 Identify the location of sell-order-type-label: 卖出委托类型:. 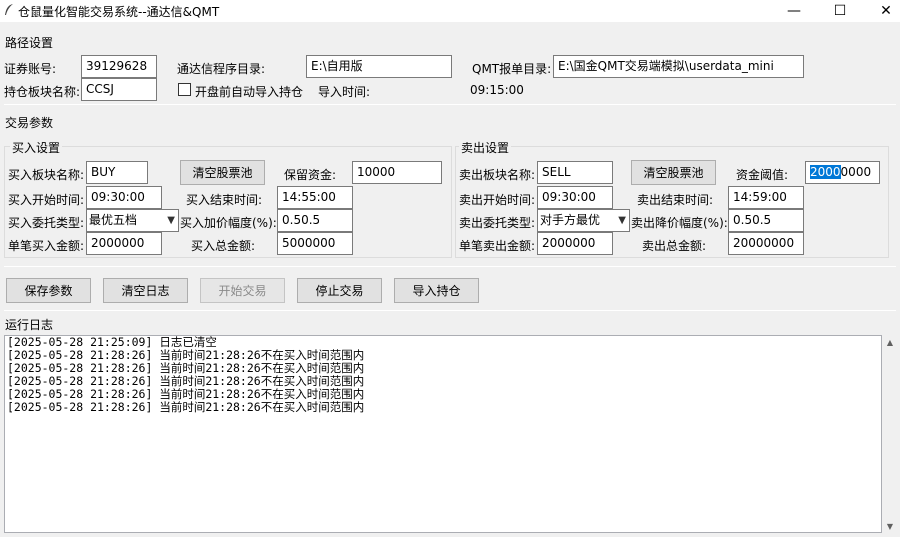
(497, 223).